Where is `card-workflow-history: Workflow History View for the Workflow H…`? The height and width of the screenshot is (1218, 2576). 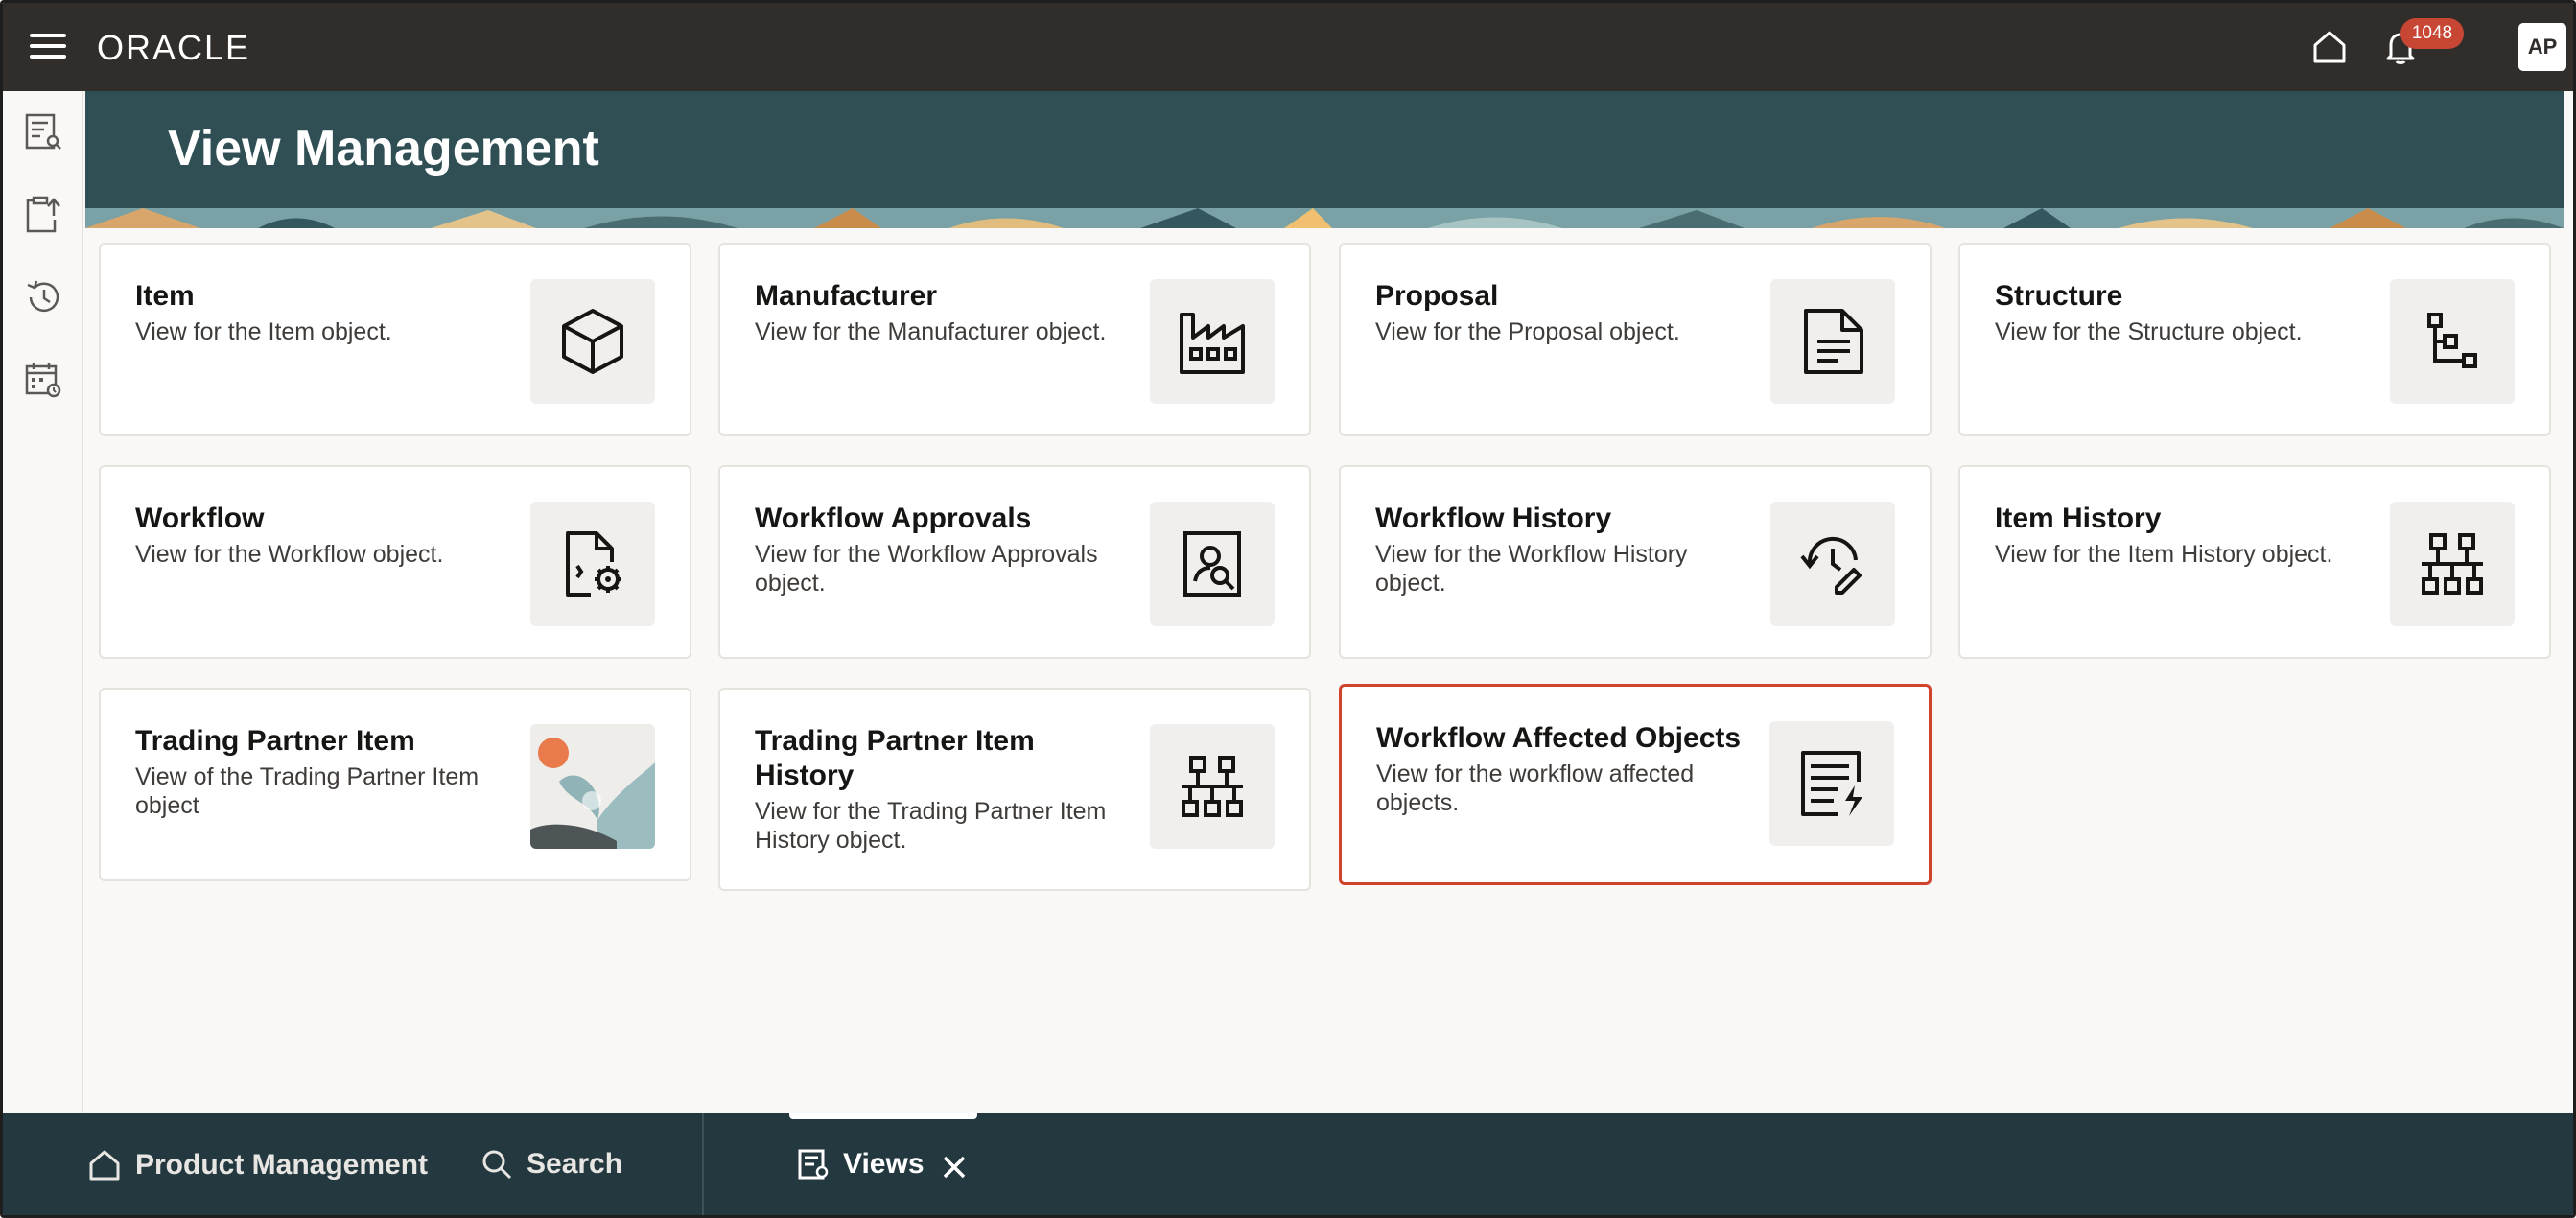 card-workflow-history: Workflow History View for the Workflow H… is located at coordinates (1635, 562).